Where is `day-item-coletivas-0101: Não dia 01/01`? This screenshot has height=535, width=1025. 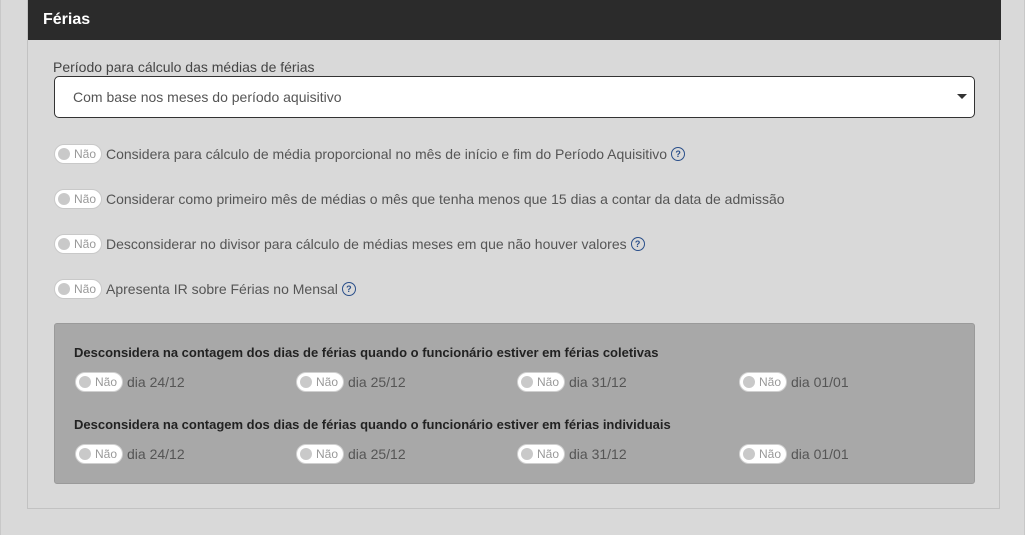
day-item-coletivas-0101: Não dia 01/01 is located at coordinates (794, 382).